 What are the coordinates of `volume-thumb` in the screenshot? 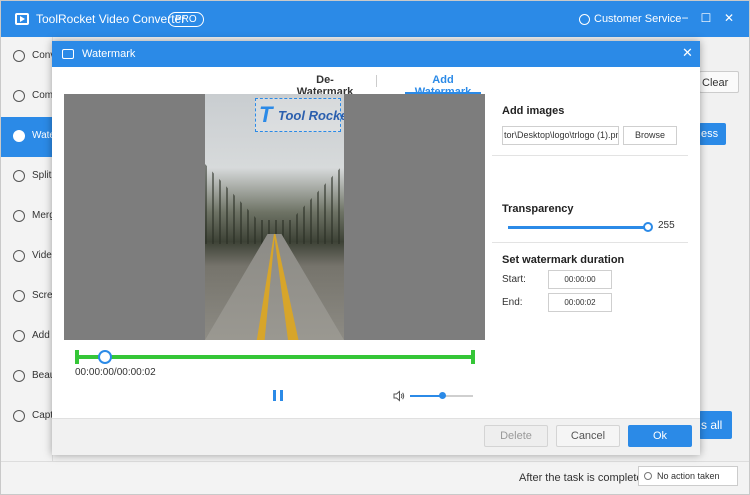 It's located at (442, 395).